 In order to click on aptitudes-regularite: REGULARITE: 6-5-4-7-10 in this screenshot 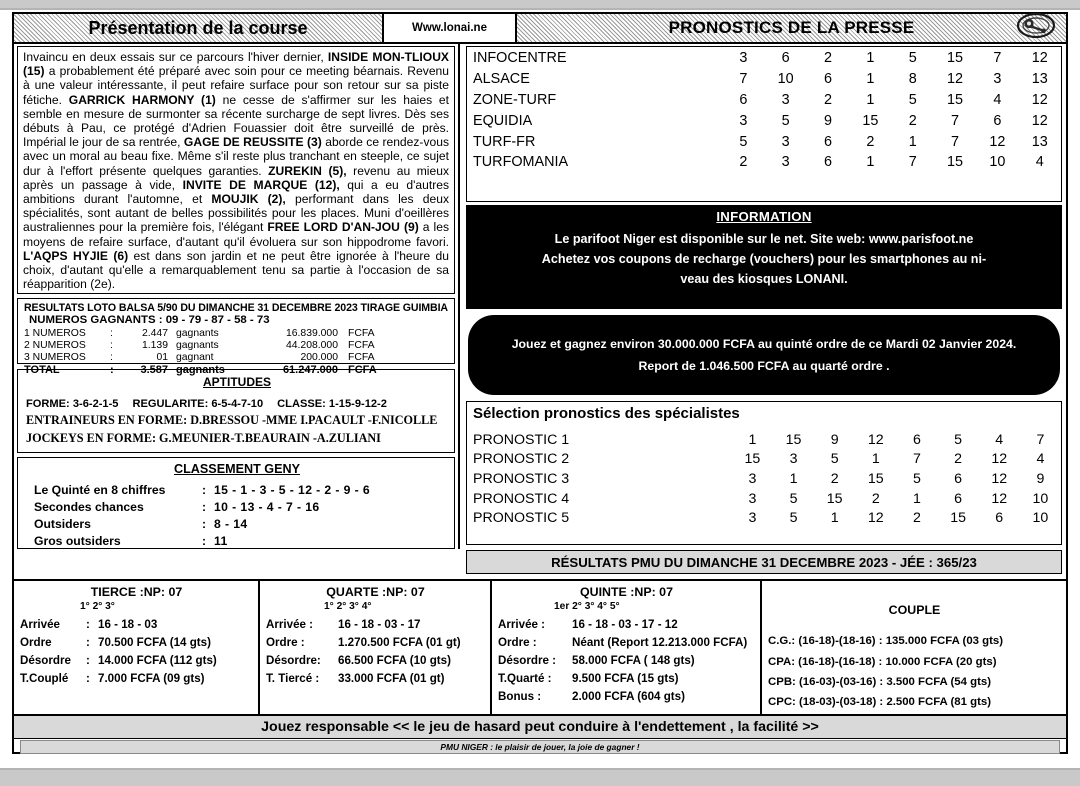, I will do `click(198, 404)`.